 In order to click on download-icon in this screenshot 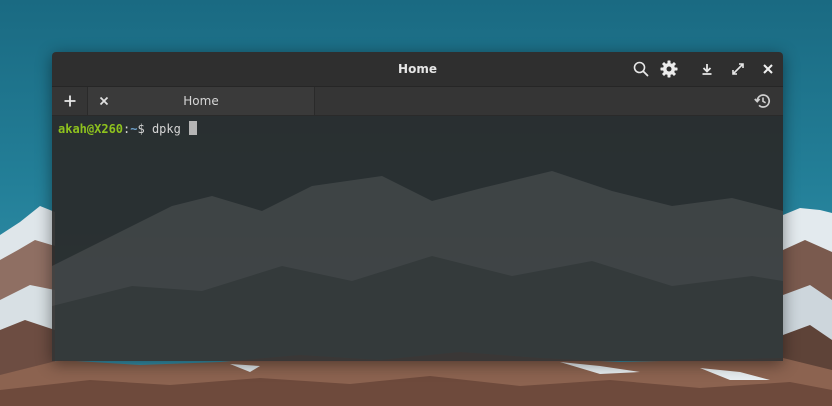, I will do `click(707, 69)`.